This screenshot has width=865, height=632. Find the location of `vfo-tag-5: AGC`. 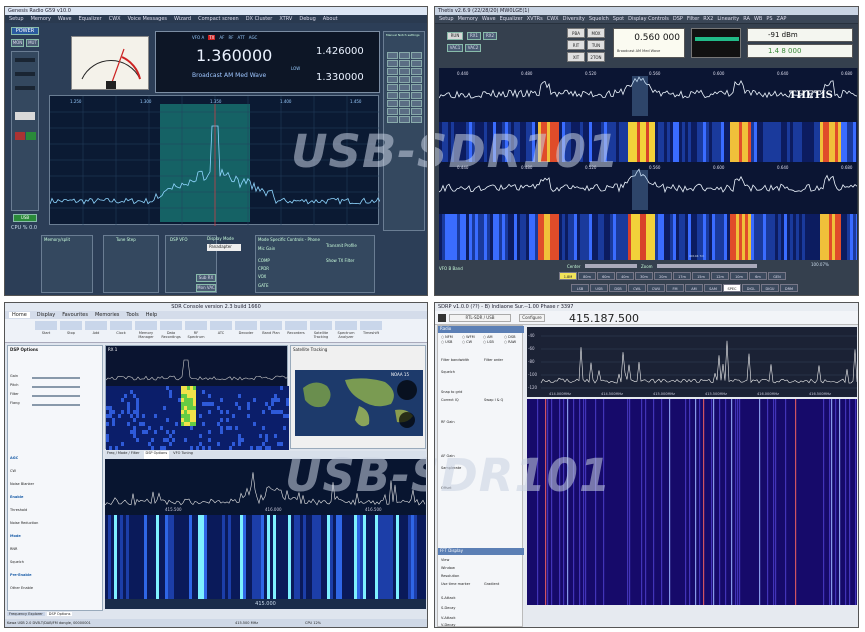

vfo-tag-5: AGC is located at coordinates (253, 37).